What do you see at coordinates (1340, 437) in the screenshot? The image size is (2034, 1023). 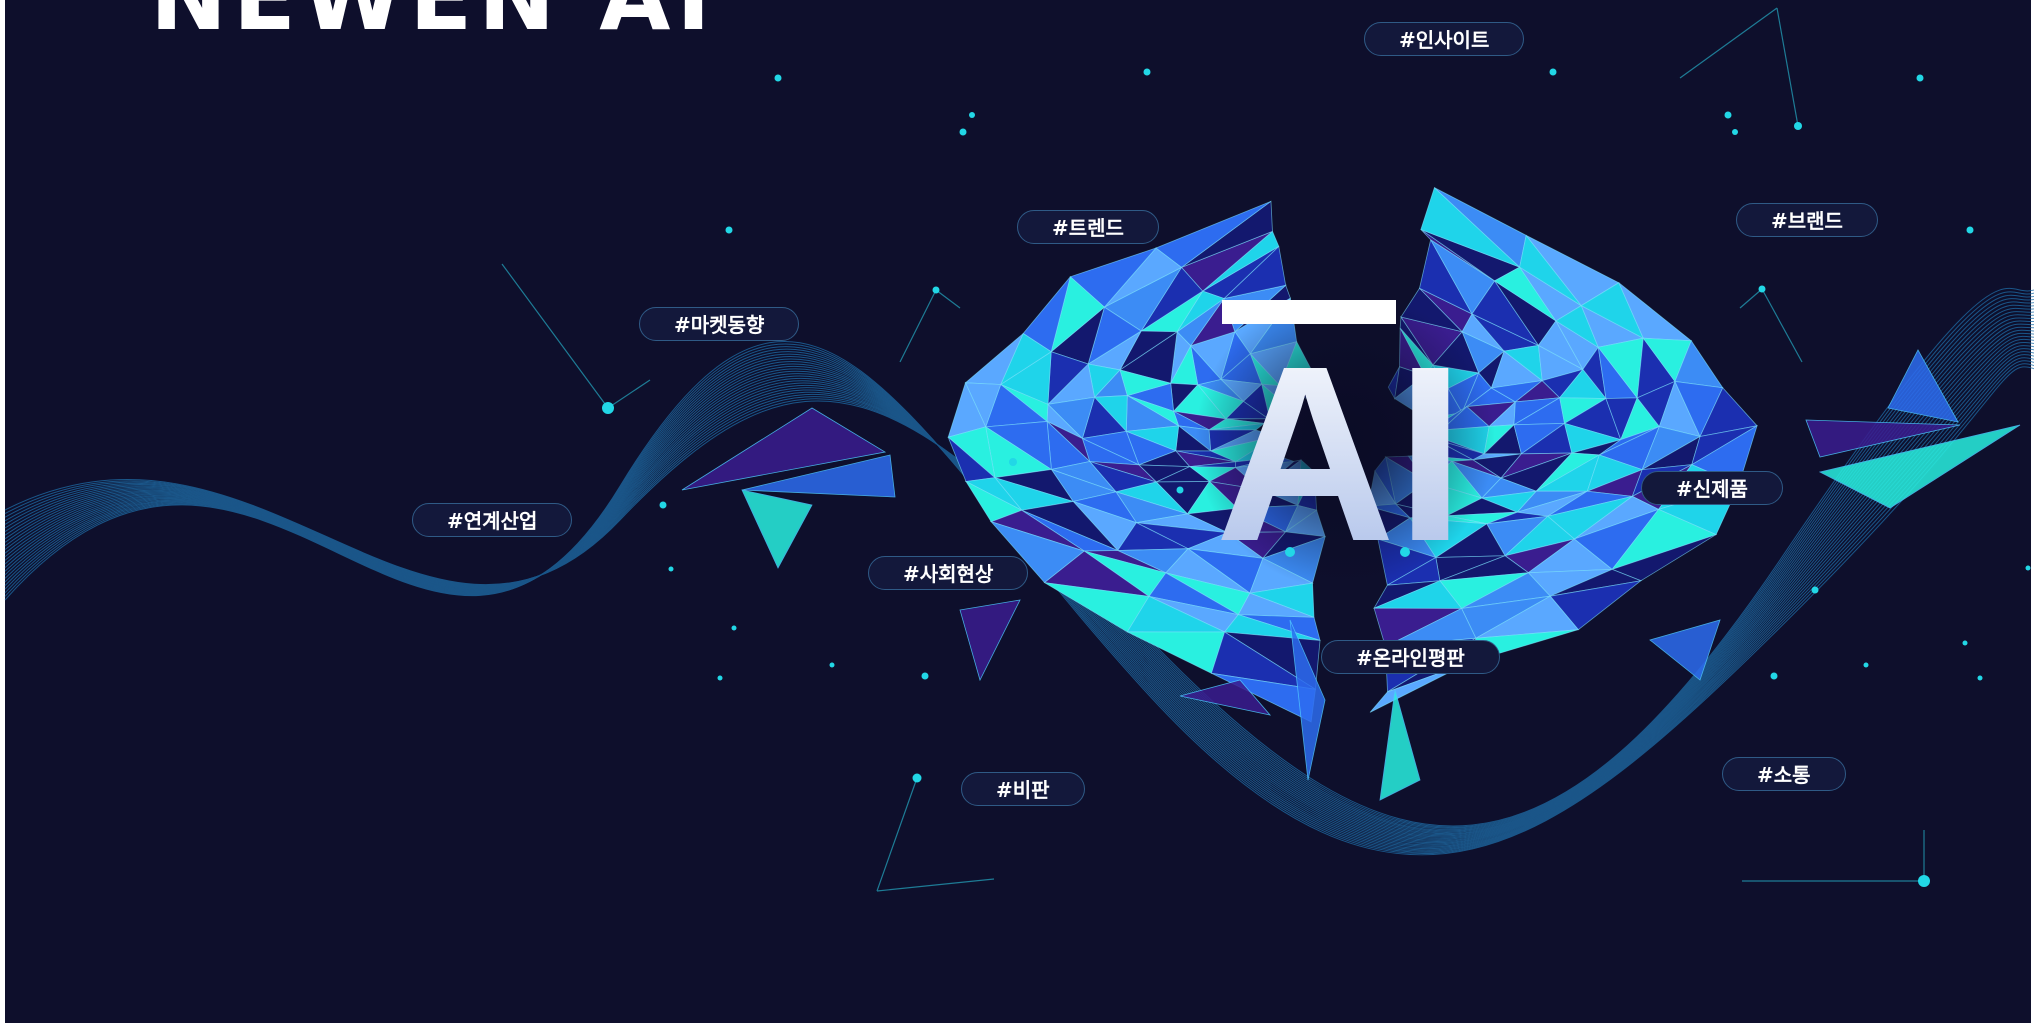 I see `ai-emblem-text: AI` at bounding box center [1340, 437].